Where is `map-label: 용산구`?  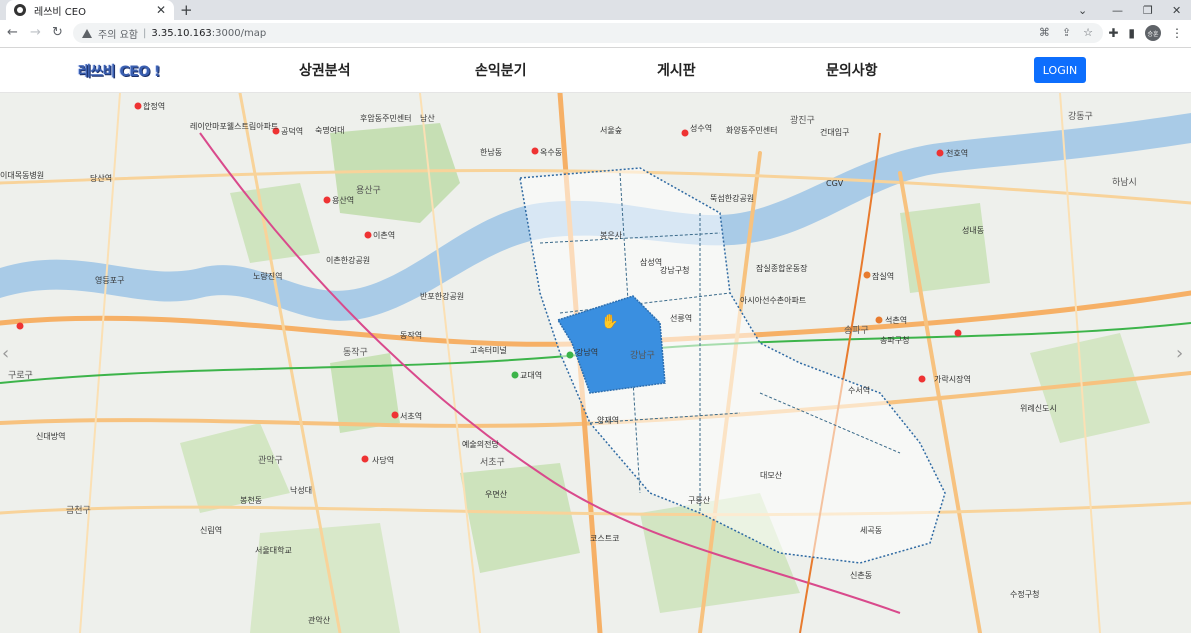 map-label: 용산구 is located at coordinates (368, 190).